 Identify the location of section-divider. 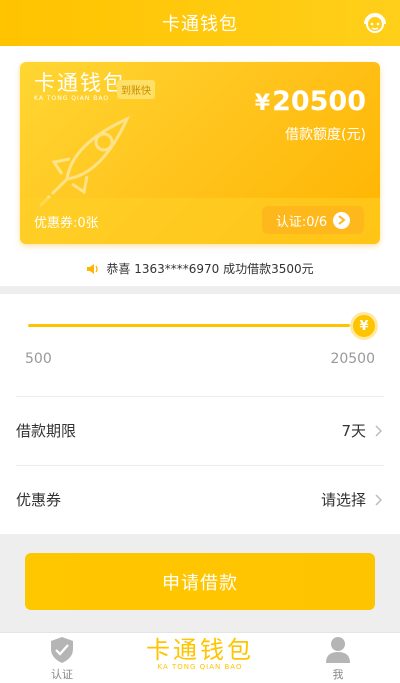
(200, 290).